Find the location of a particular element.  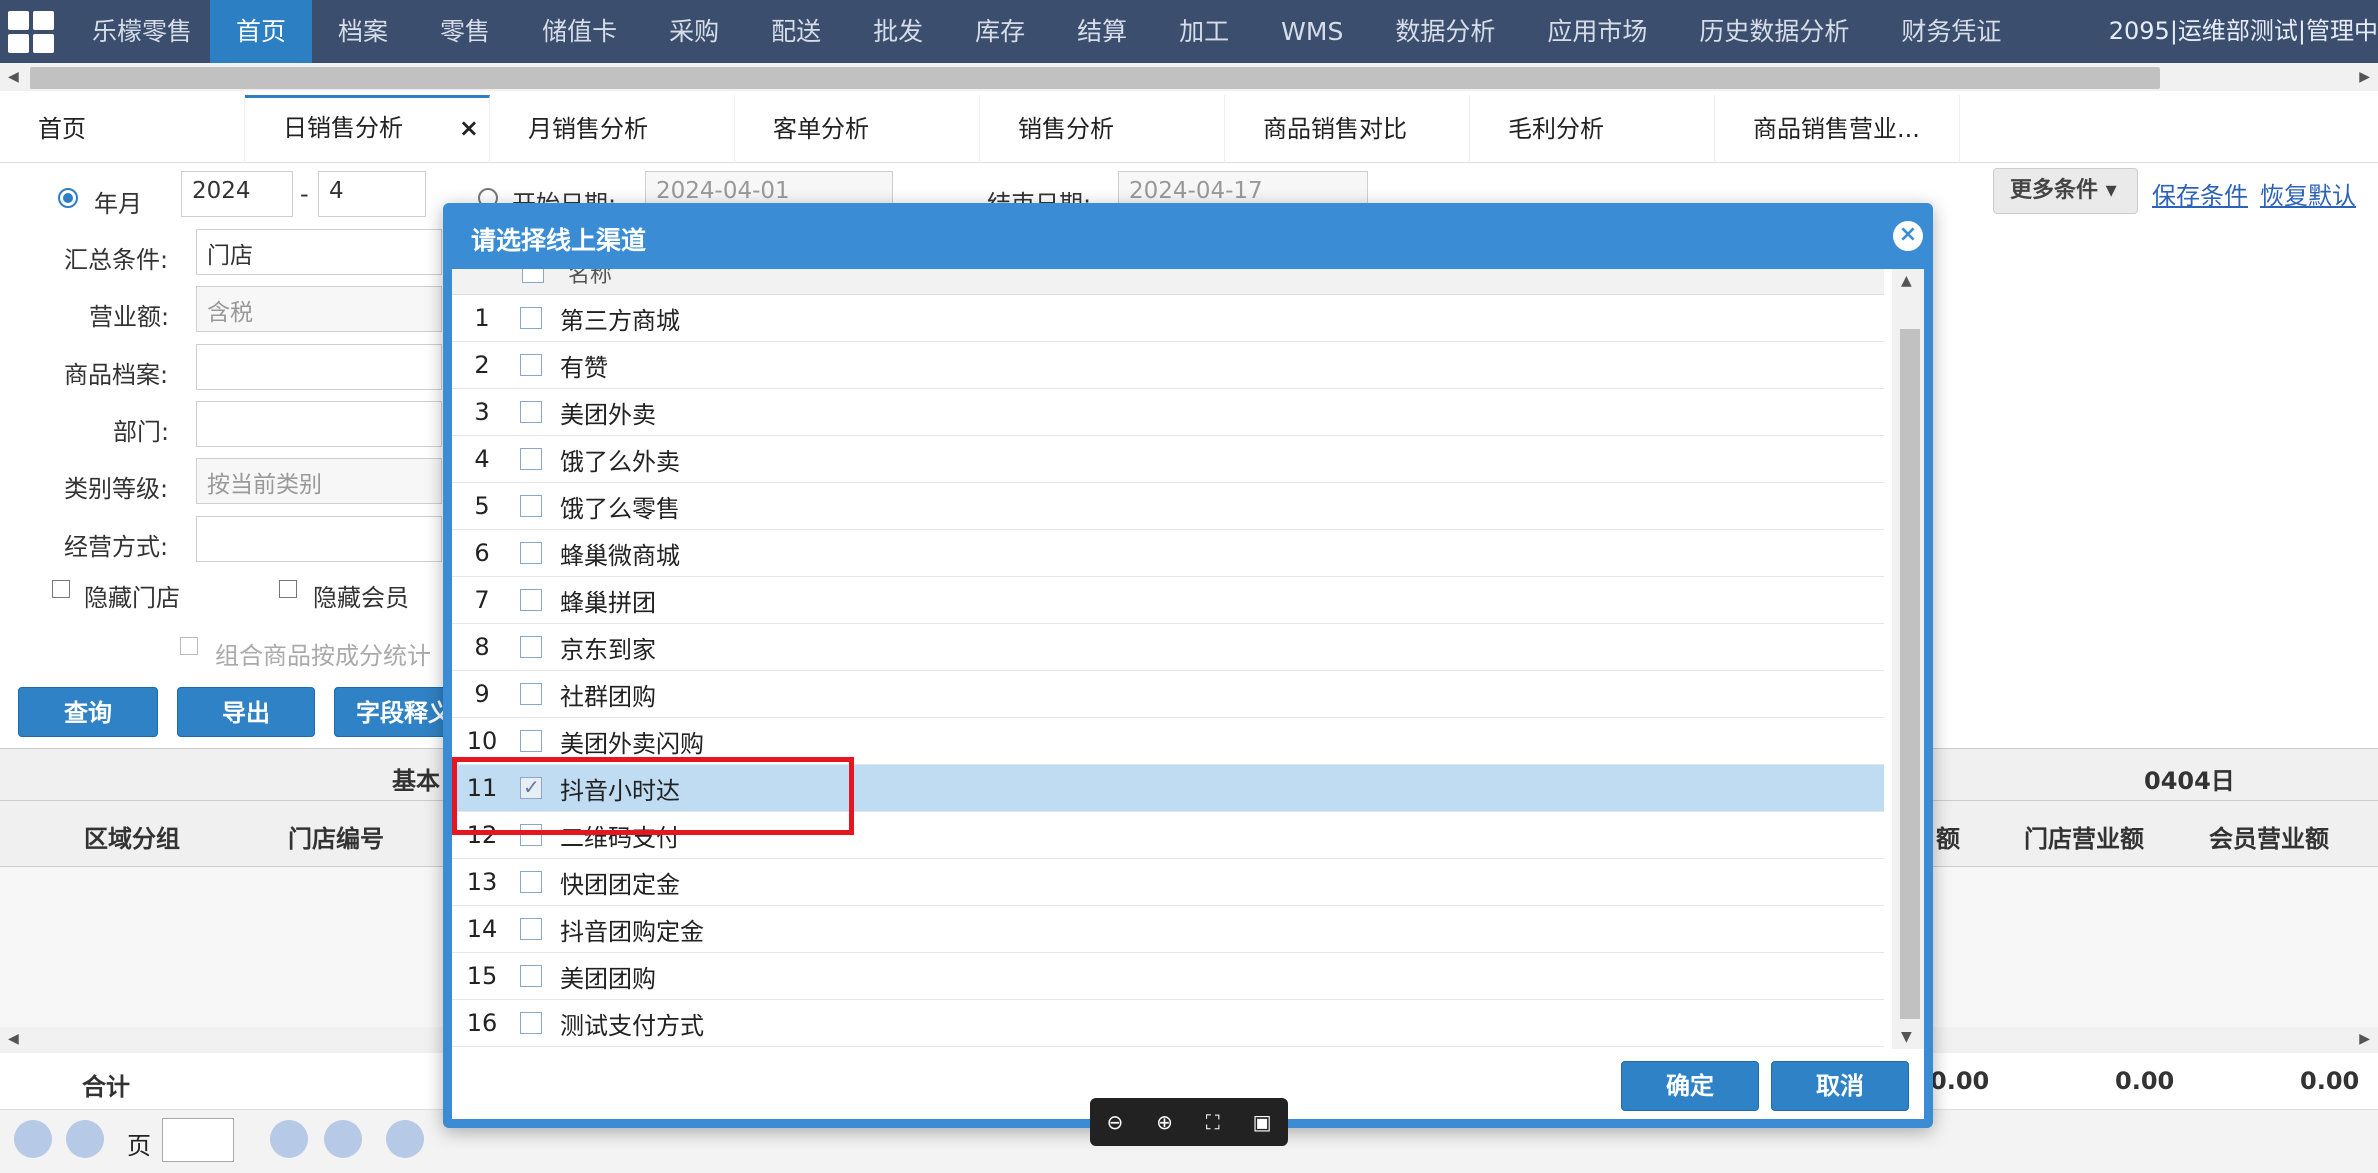

next-page-icon is located at coordinates (289, 1139).